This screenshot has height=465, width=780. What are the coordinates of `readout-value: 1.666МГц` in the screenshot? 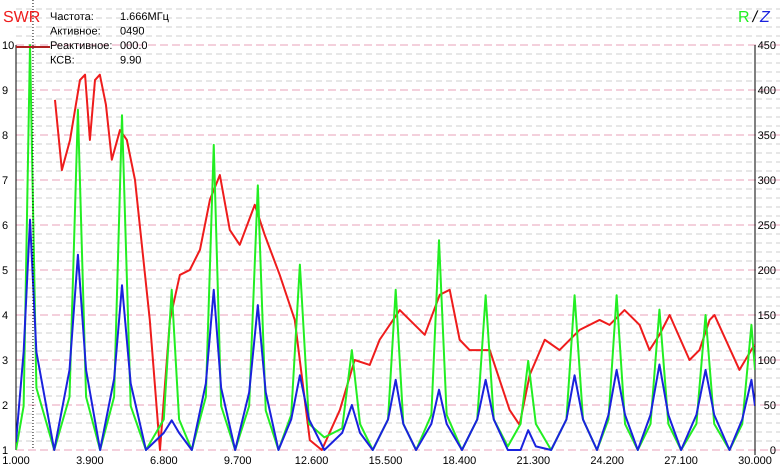 It's located at (144, 17).